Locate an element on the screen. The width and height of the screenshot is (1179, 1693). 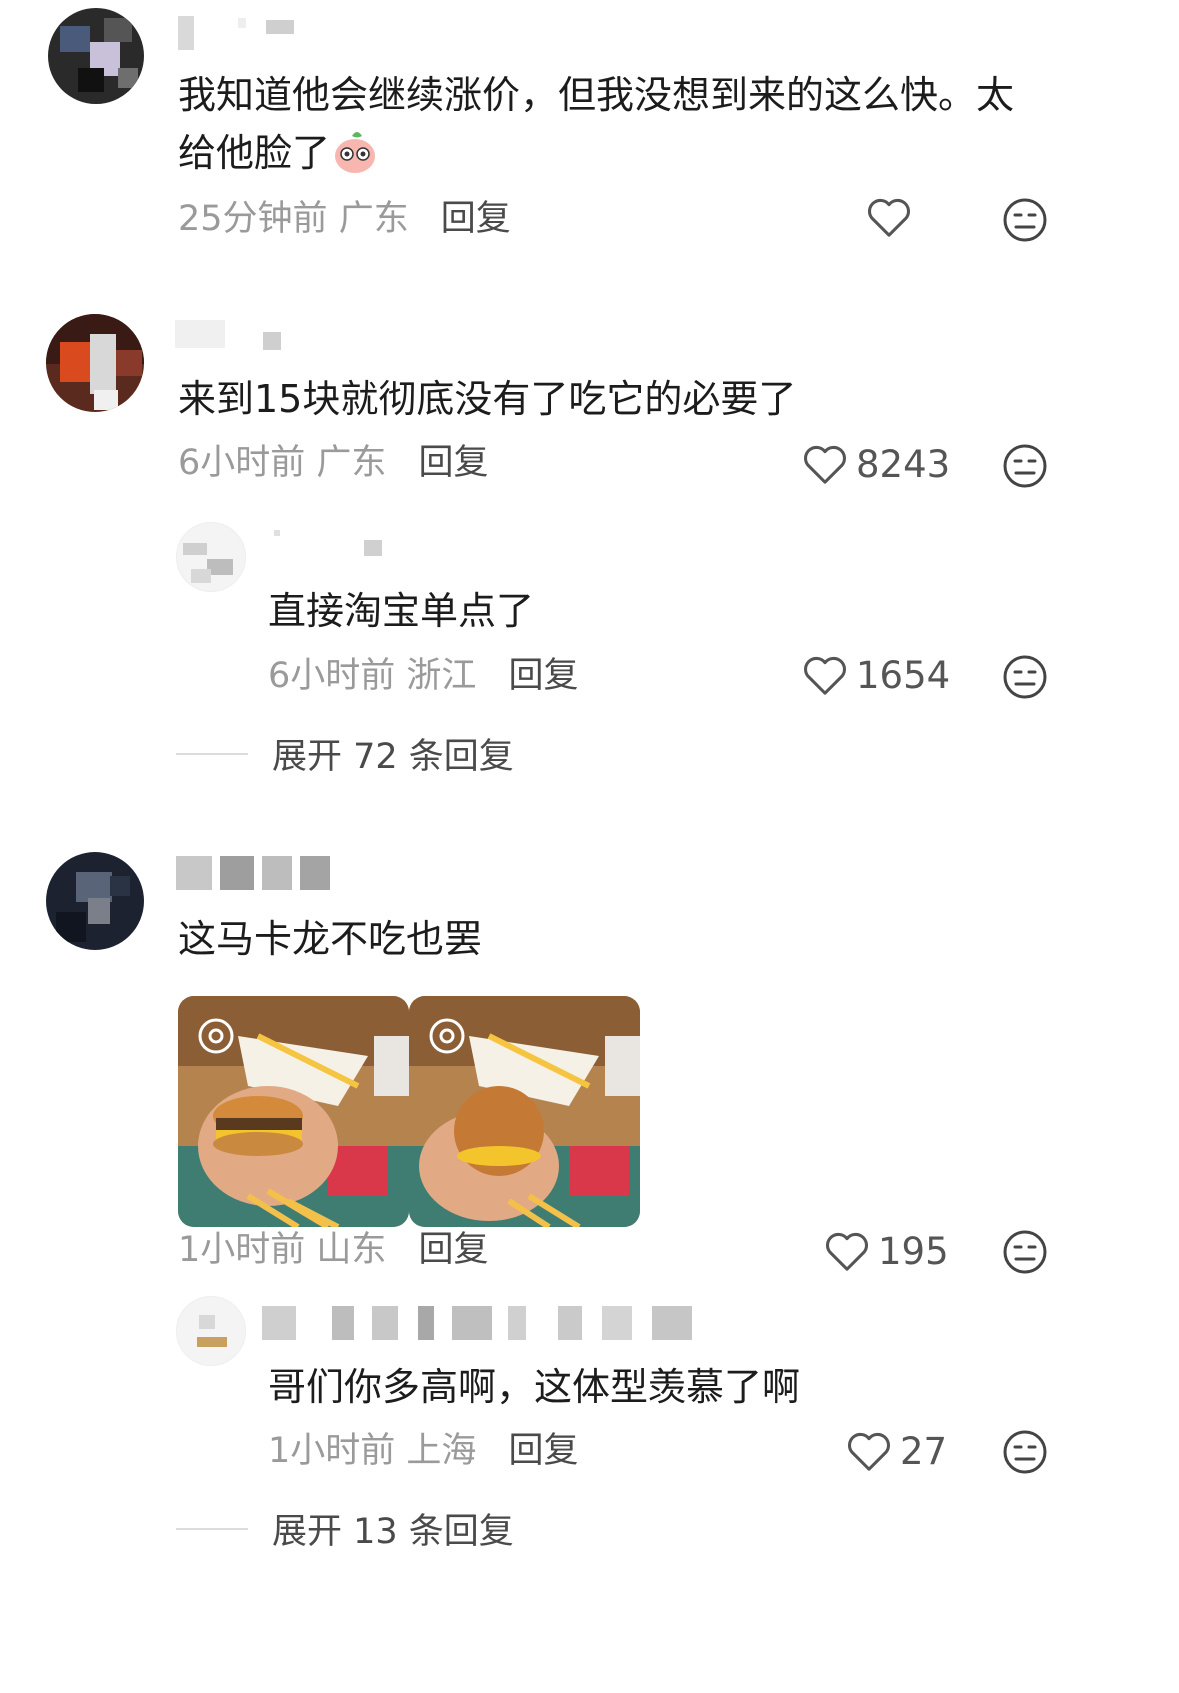
like-button: 1654 is located at coordinates (876, 675).